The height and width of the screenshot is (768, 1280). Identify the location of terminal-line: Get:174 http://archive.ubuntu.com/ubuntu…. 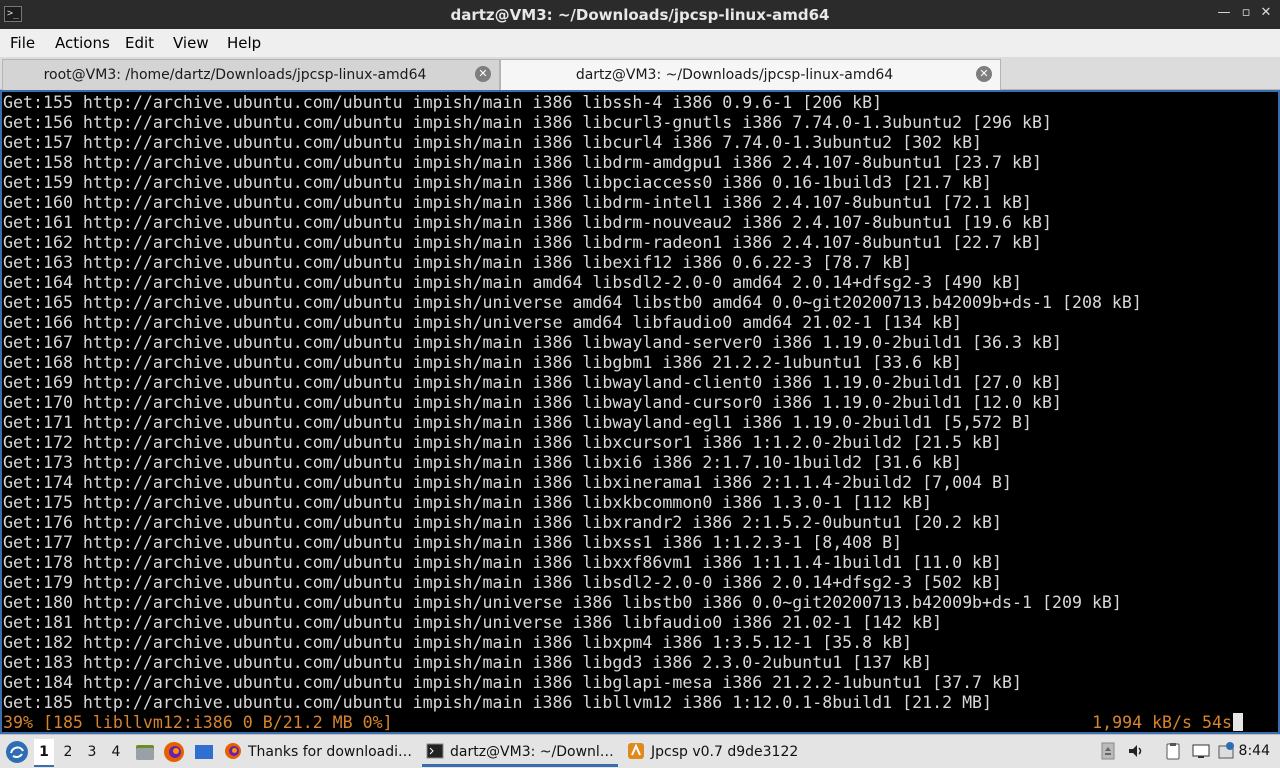
(508, 482).